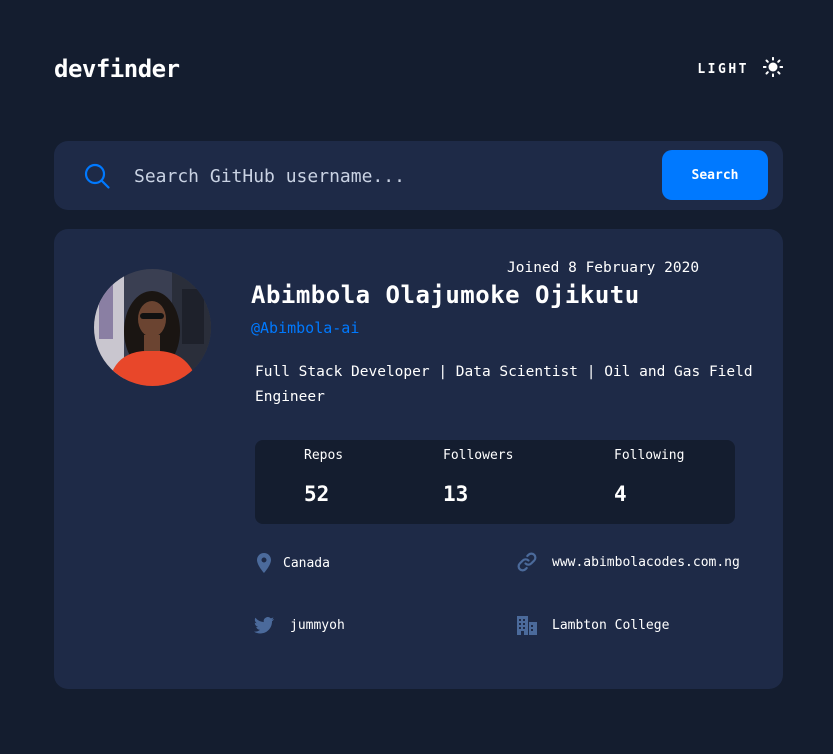  What do you see at coordinates (317, 625) in the screenshot?
I see `twitter-handle: jummyoh` at bounding box center [317, 625].